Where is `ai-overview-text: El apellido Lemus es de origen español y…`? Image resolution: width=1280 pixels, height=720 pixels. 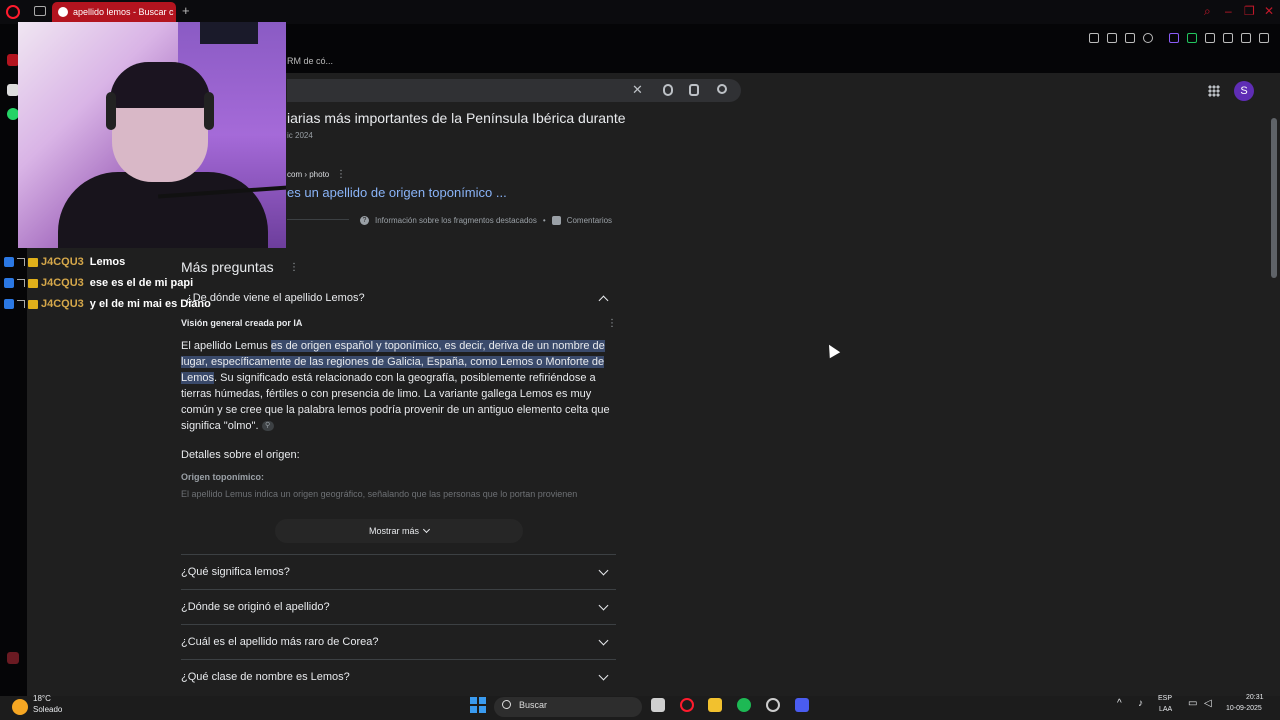
ai-overview-text: El apellido Lemus es de origen español y… is located at coordinates (395, 386).